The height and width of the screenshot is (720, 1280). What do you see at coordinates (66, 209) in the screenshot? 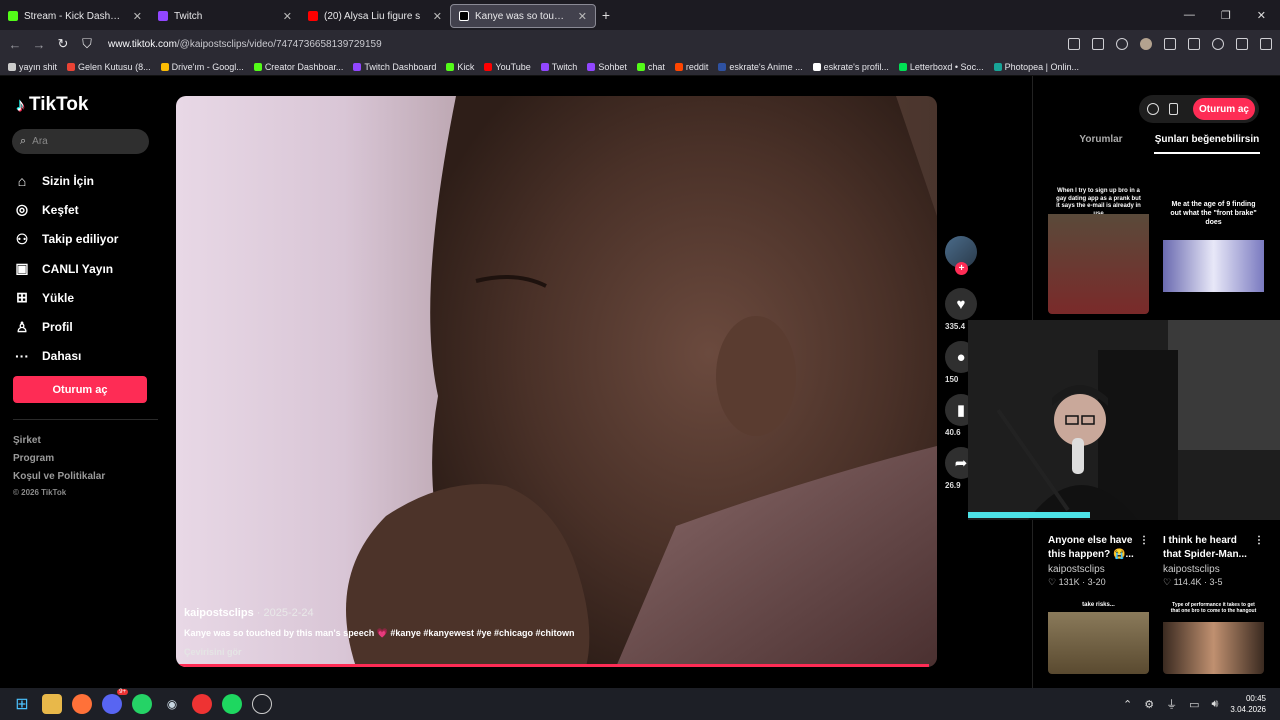
I see `sidebar-item: ◎ Keşfet` at bounding box center [66, 209].